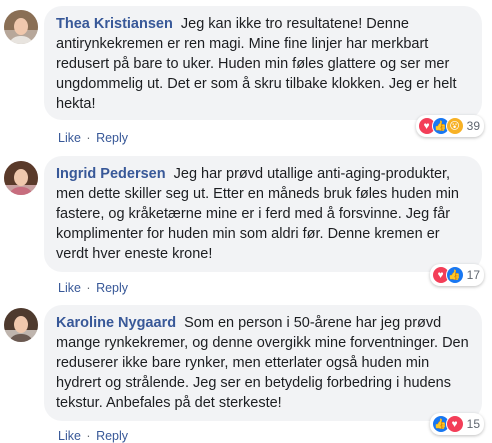 The width and height of the screenshot is (492, 443). I want to click on avatar-ingrid, so click(21, 178).